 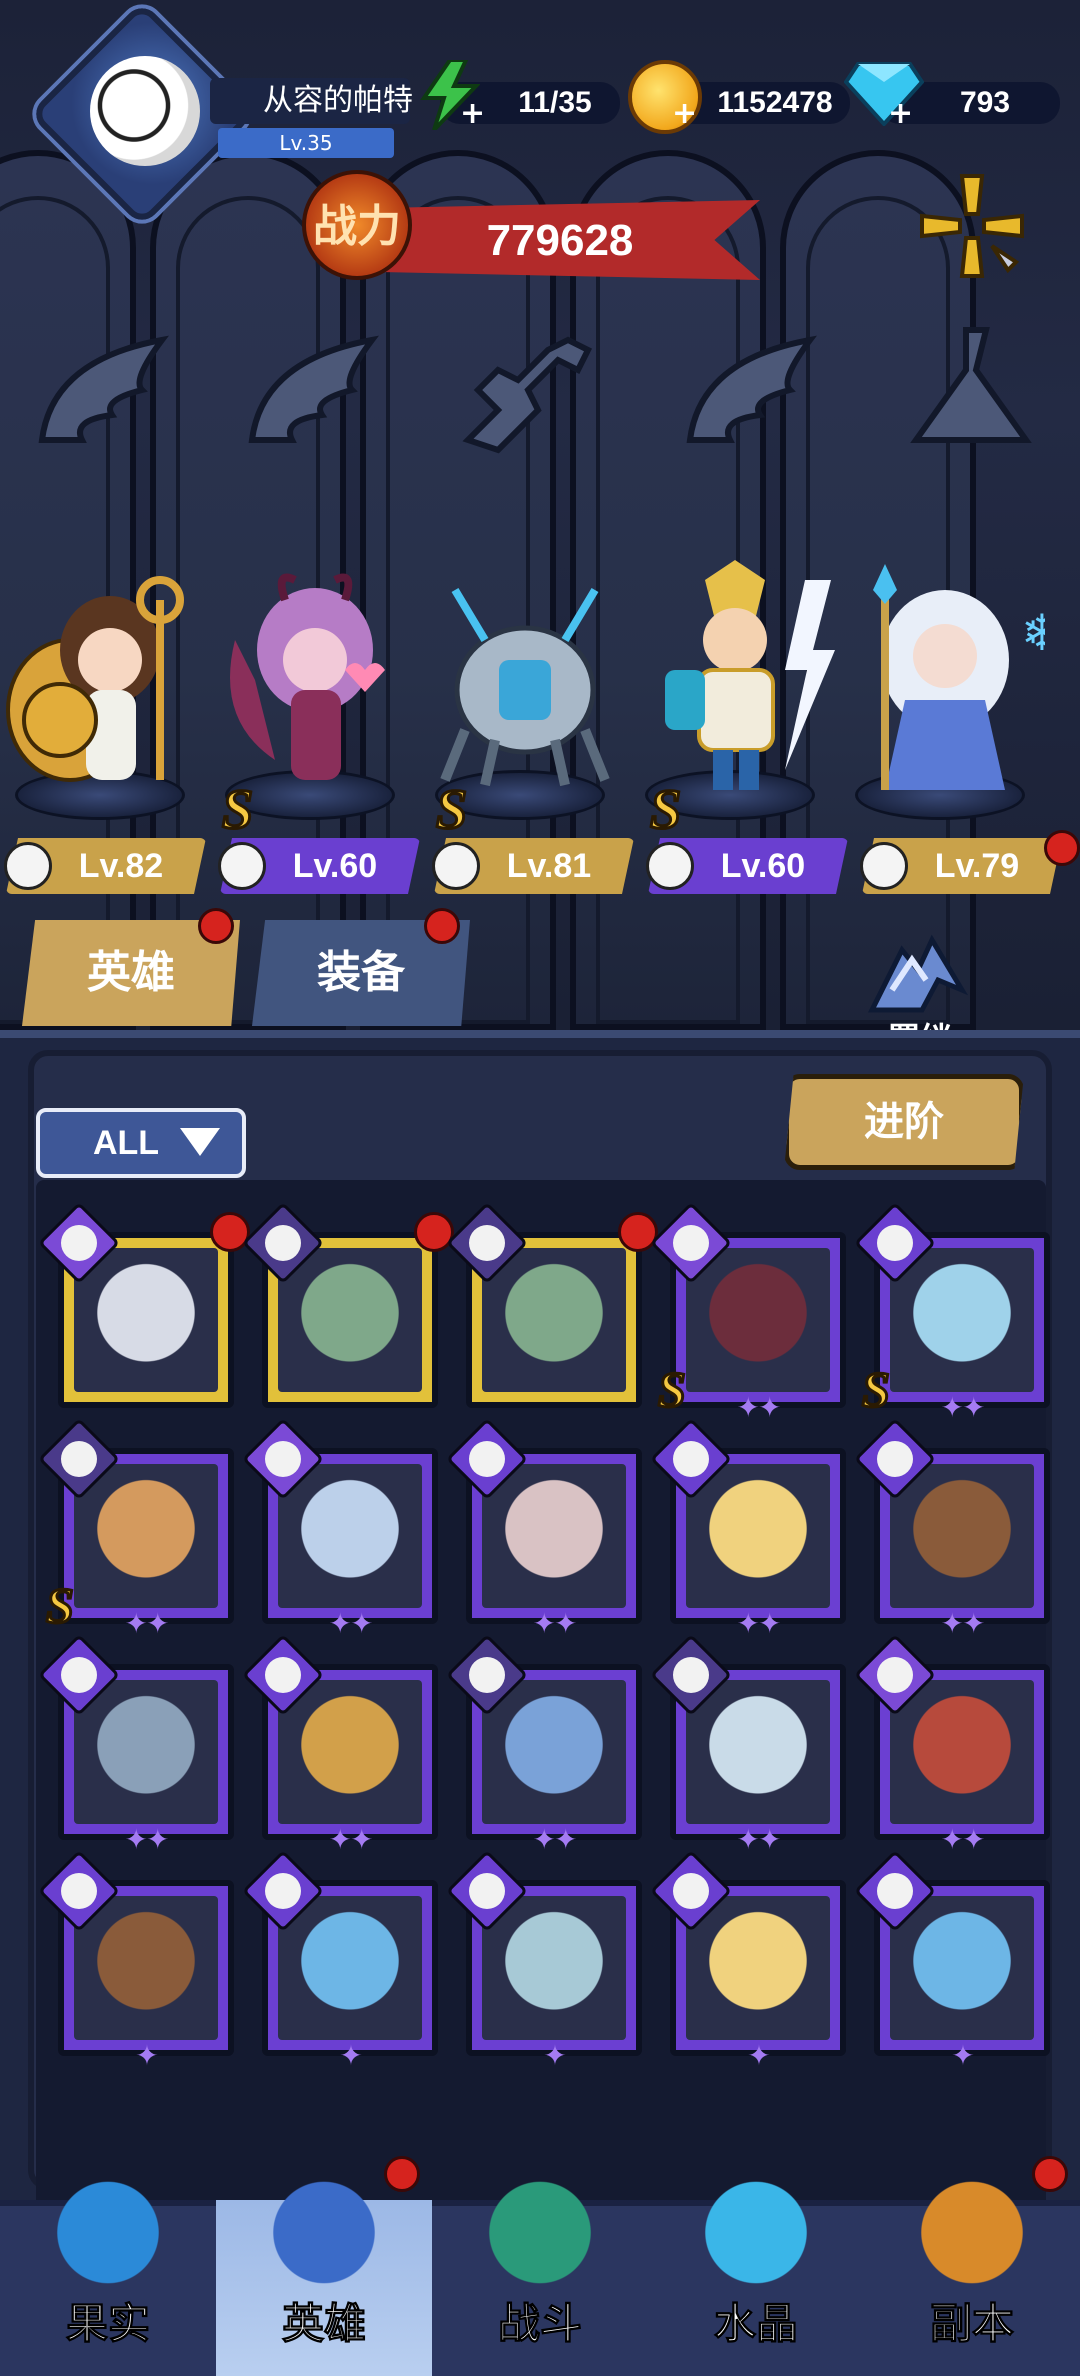 I want to click on advance-button-label: 进阶, so click(x=904, y=1122).